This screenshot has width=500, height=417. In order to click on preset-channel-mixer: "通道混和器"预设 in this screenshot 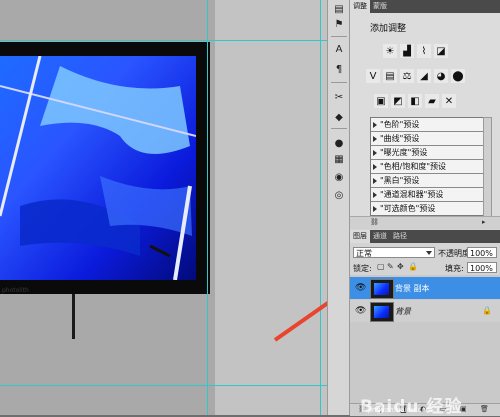, I will do `click(427, 195)`.